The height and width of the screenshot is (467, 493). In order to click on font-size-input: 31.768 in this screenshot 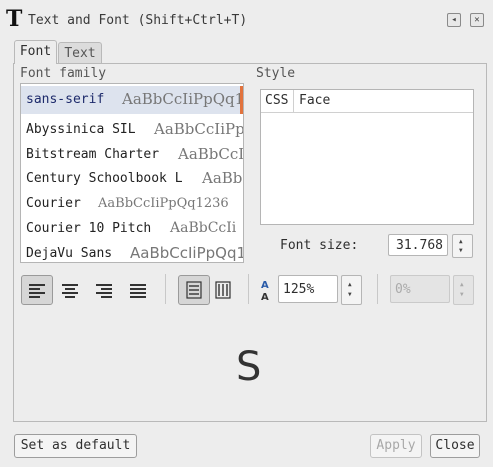, I will do `click(418, 245)`.